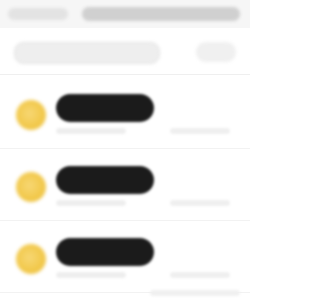 The height and width of the screenshot is (303, 320). Describe the element at coordinates (216, 52) in the screenshot. I see `filter-button` at that location.